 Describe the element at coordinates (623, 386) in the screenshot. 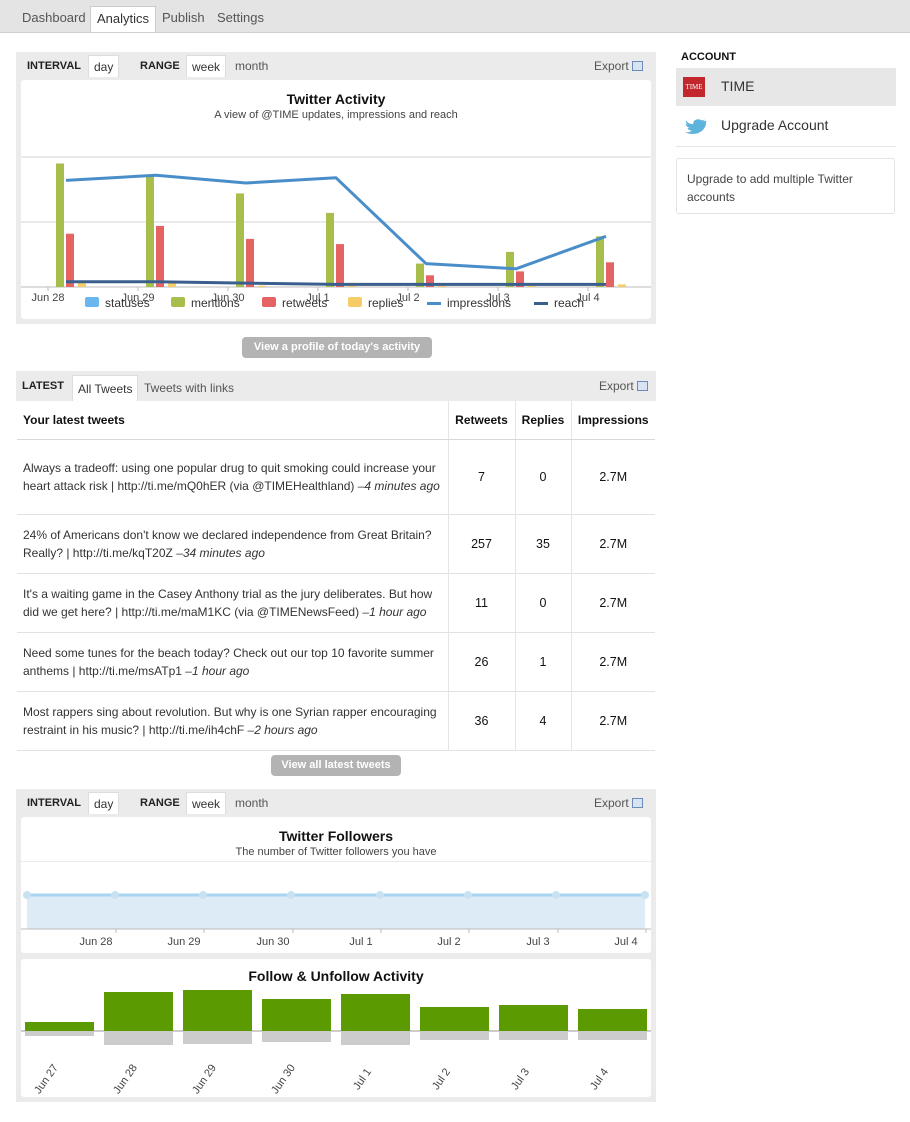

I see `latest-export-link: Export` at that location.